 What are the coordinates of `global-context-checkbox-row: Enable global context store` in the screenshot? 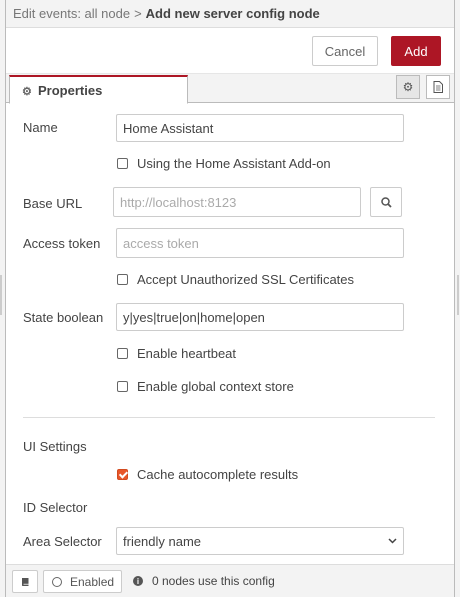 It's located at (205, 386).